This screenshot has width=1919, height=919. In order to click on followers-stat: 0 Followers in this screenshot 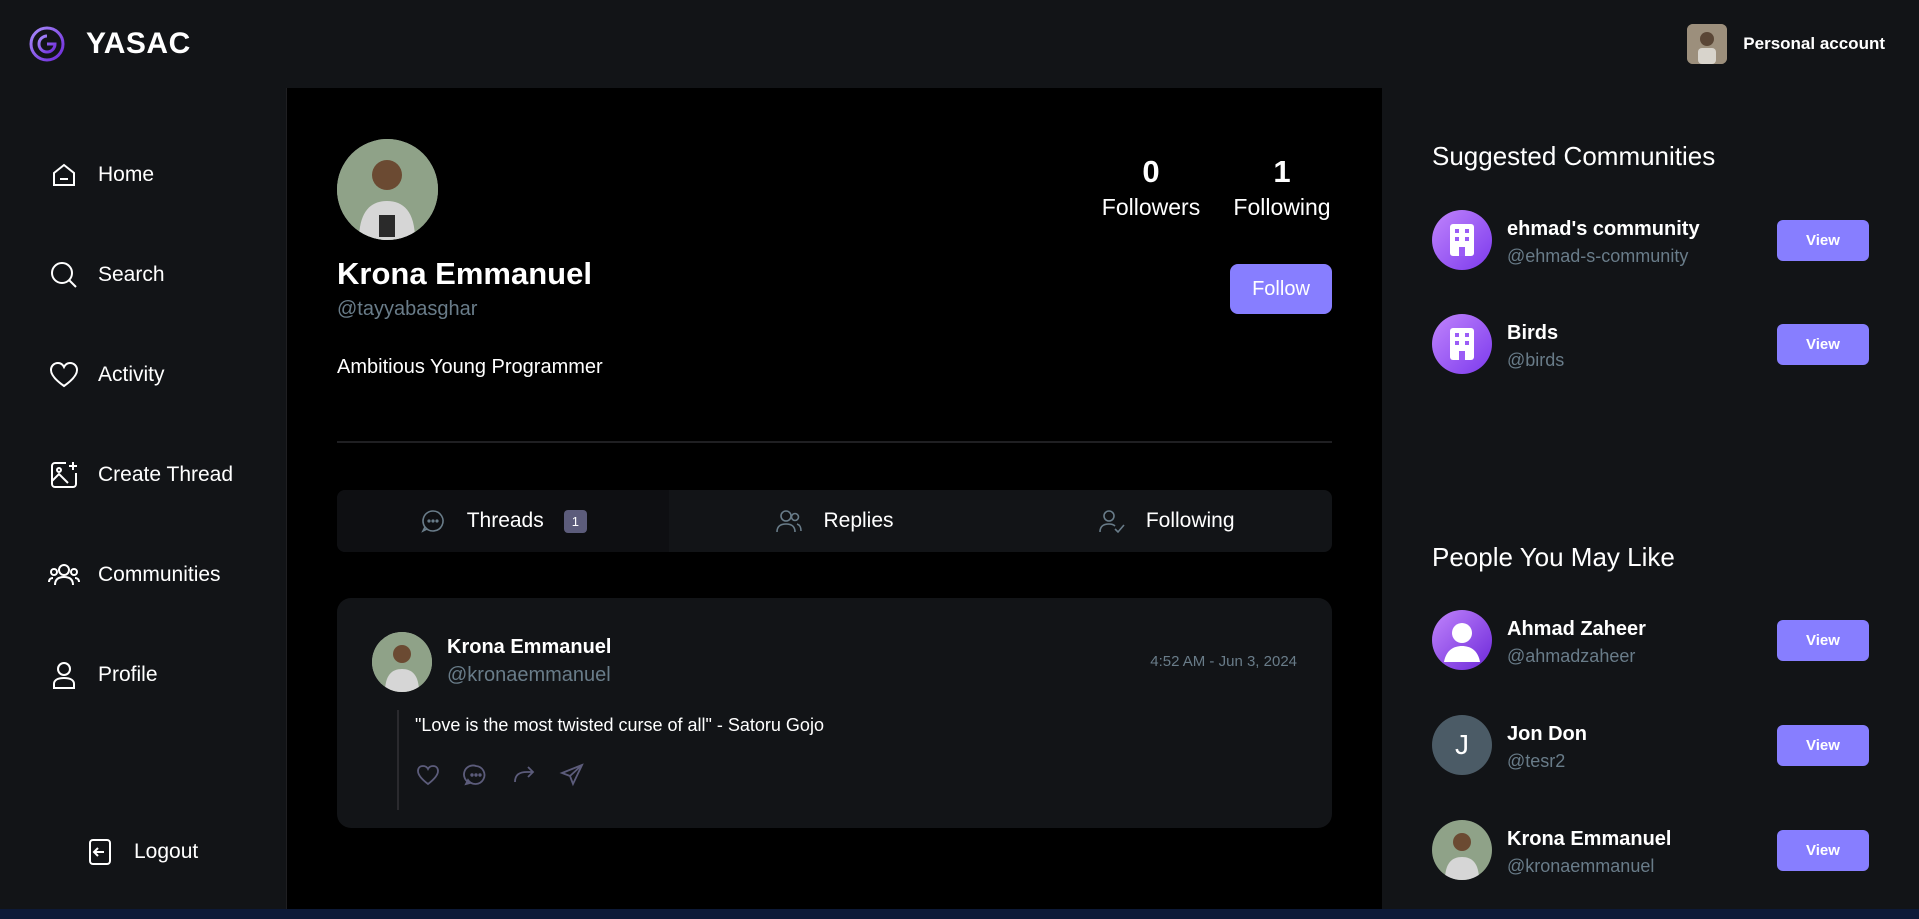, I will do `click(1151, 187)`.